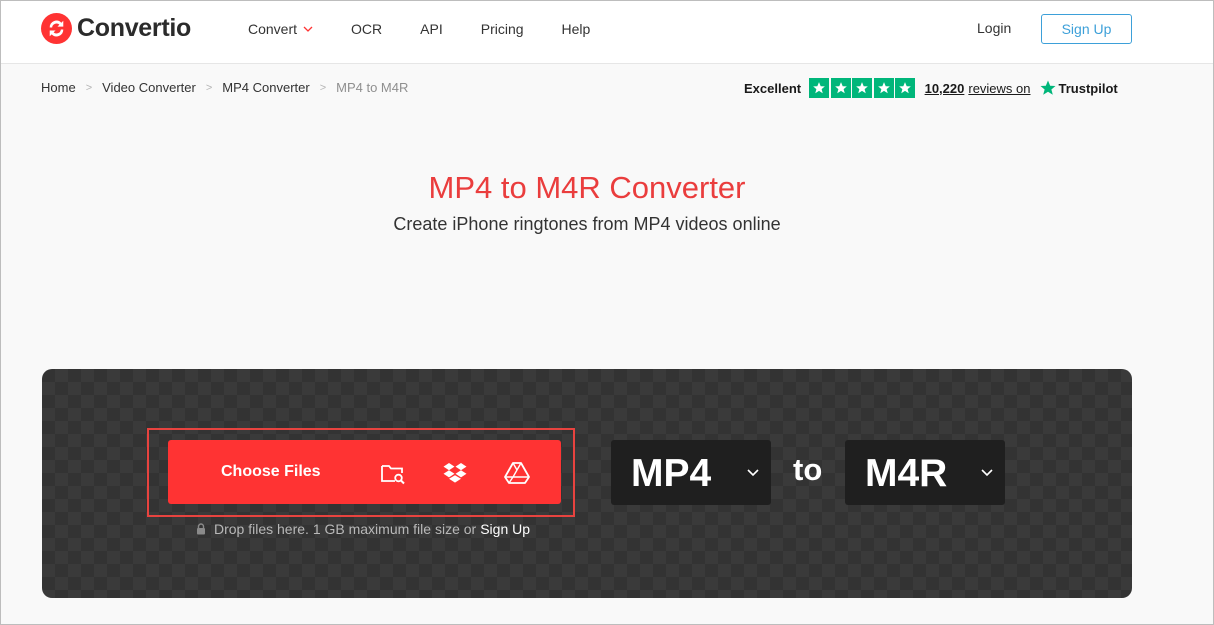 The image size is (1214, 625). What do you see at coordinates (364, 472) in the screenshot?
I see `choose-files-button: Choose Files` at bounding box center [364, 472].